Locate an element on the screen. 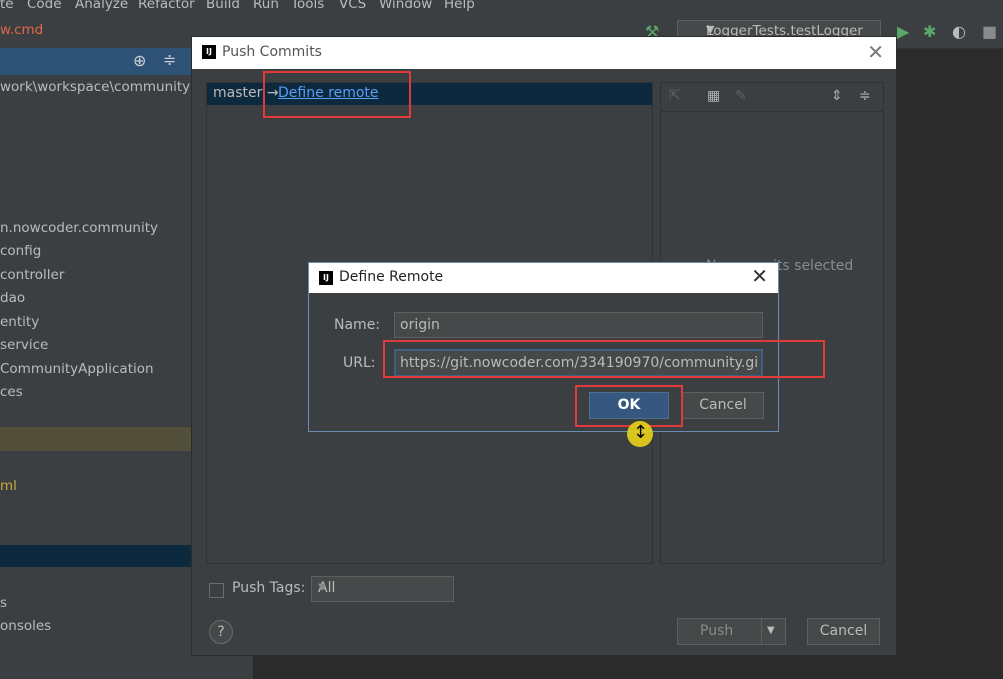 The image size is (1003, 679). pane-filler is located at coordinates (222, 667).